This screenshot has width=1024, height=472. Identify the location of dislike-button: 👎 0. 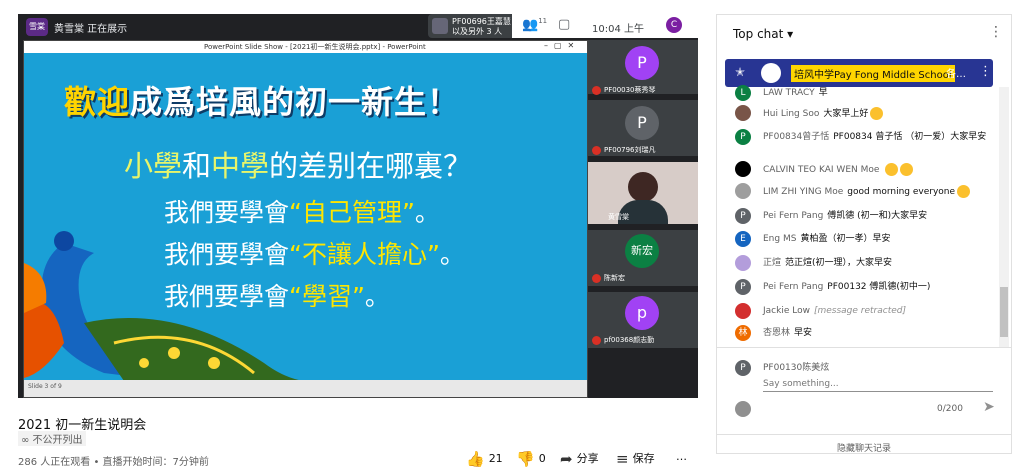
(531, 459).